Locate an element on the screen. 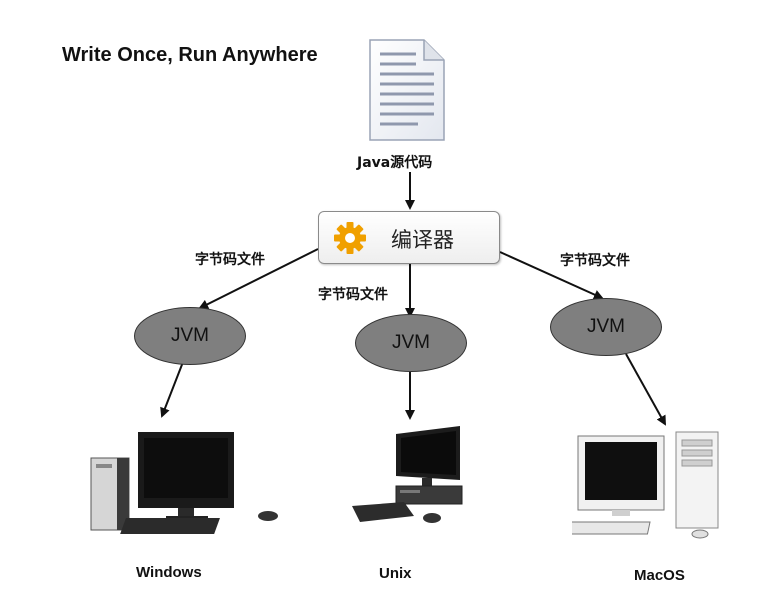  windows-computer-icon is located at coordinates (184, 483).